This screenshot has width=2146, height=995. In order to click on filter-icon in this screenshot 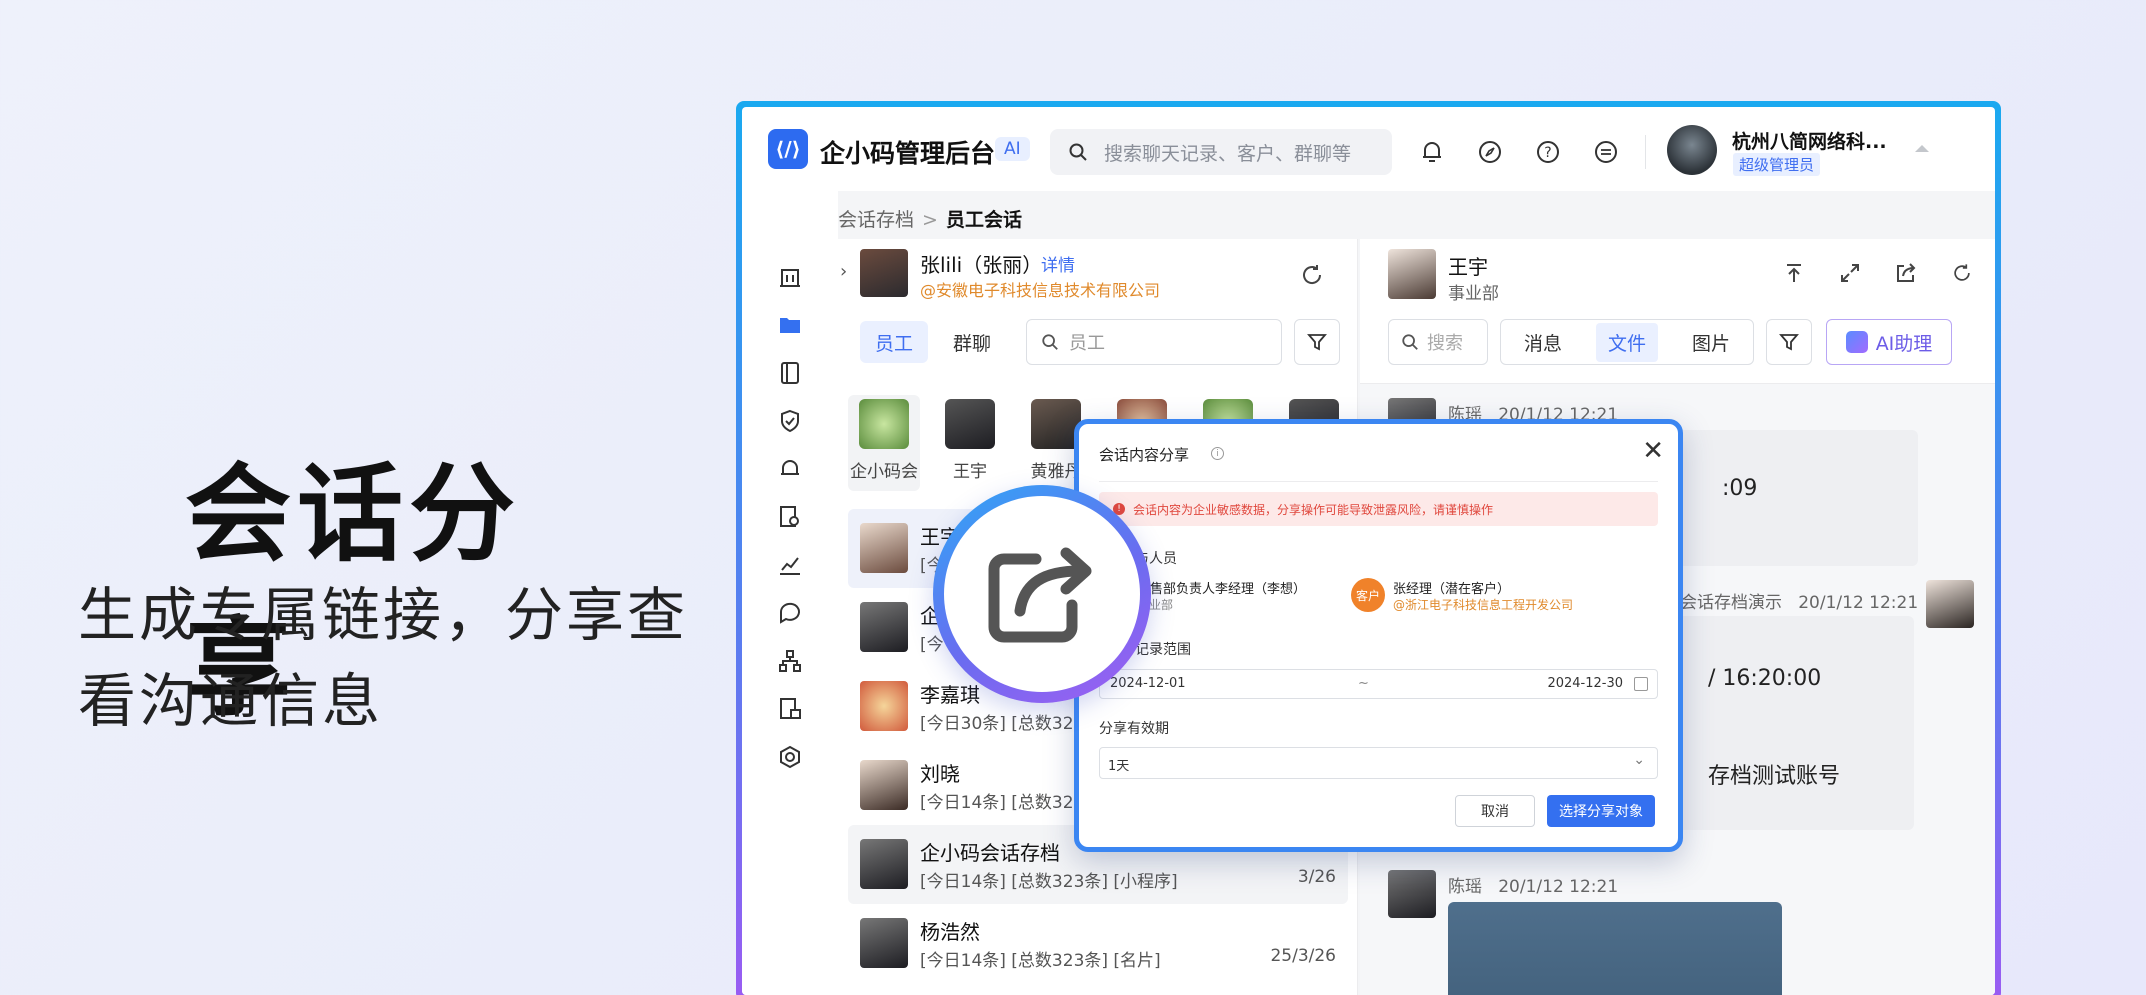, I will do `click(1789, 342)`.